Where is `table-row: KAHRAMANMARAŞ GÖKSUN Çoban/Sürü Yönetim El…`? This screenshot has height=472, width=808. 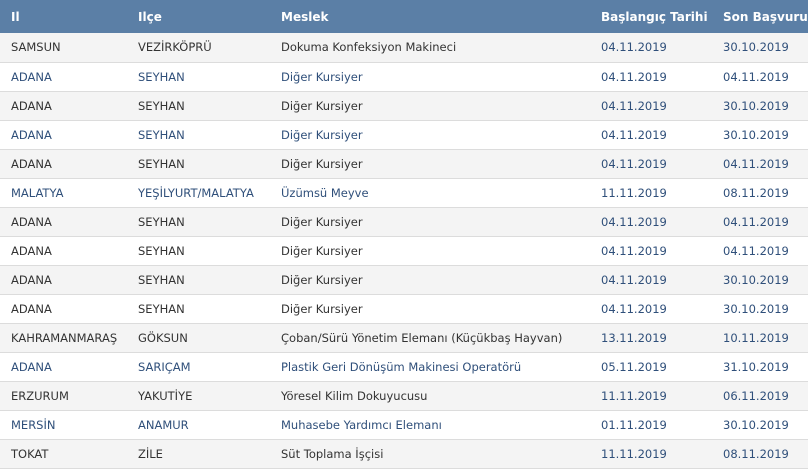 table-row: KAHRAMANMARAŞ GÖKSUN Çoban/Sürü Yönetim El… is located at coordinates (404, 338).